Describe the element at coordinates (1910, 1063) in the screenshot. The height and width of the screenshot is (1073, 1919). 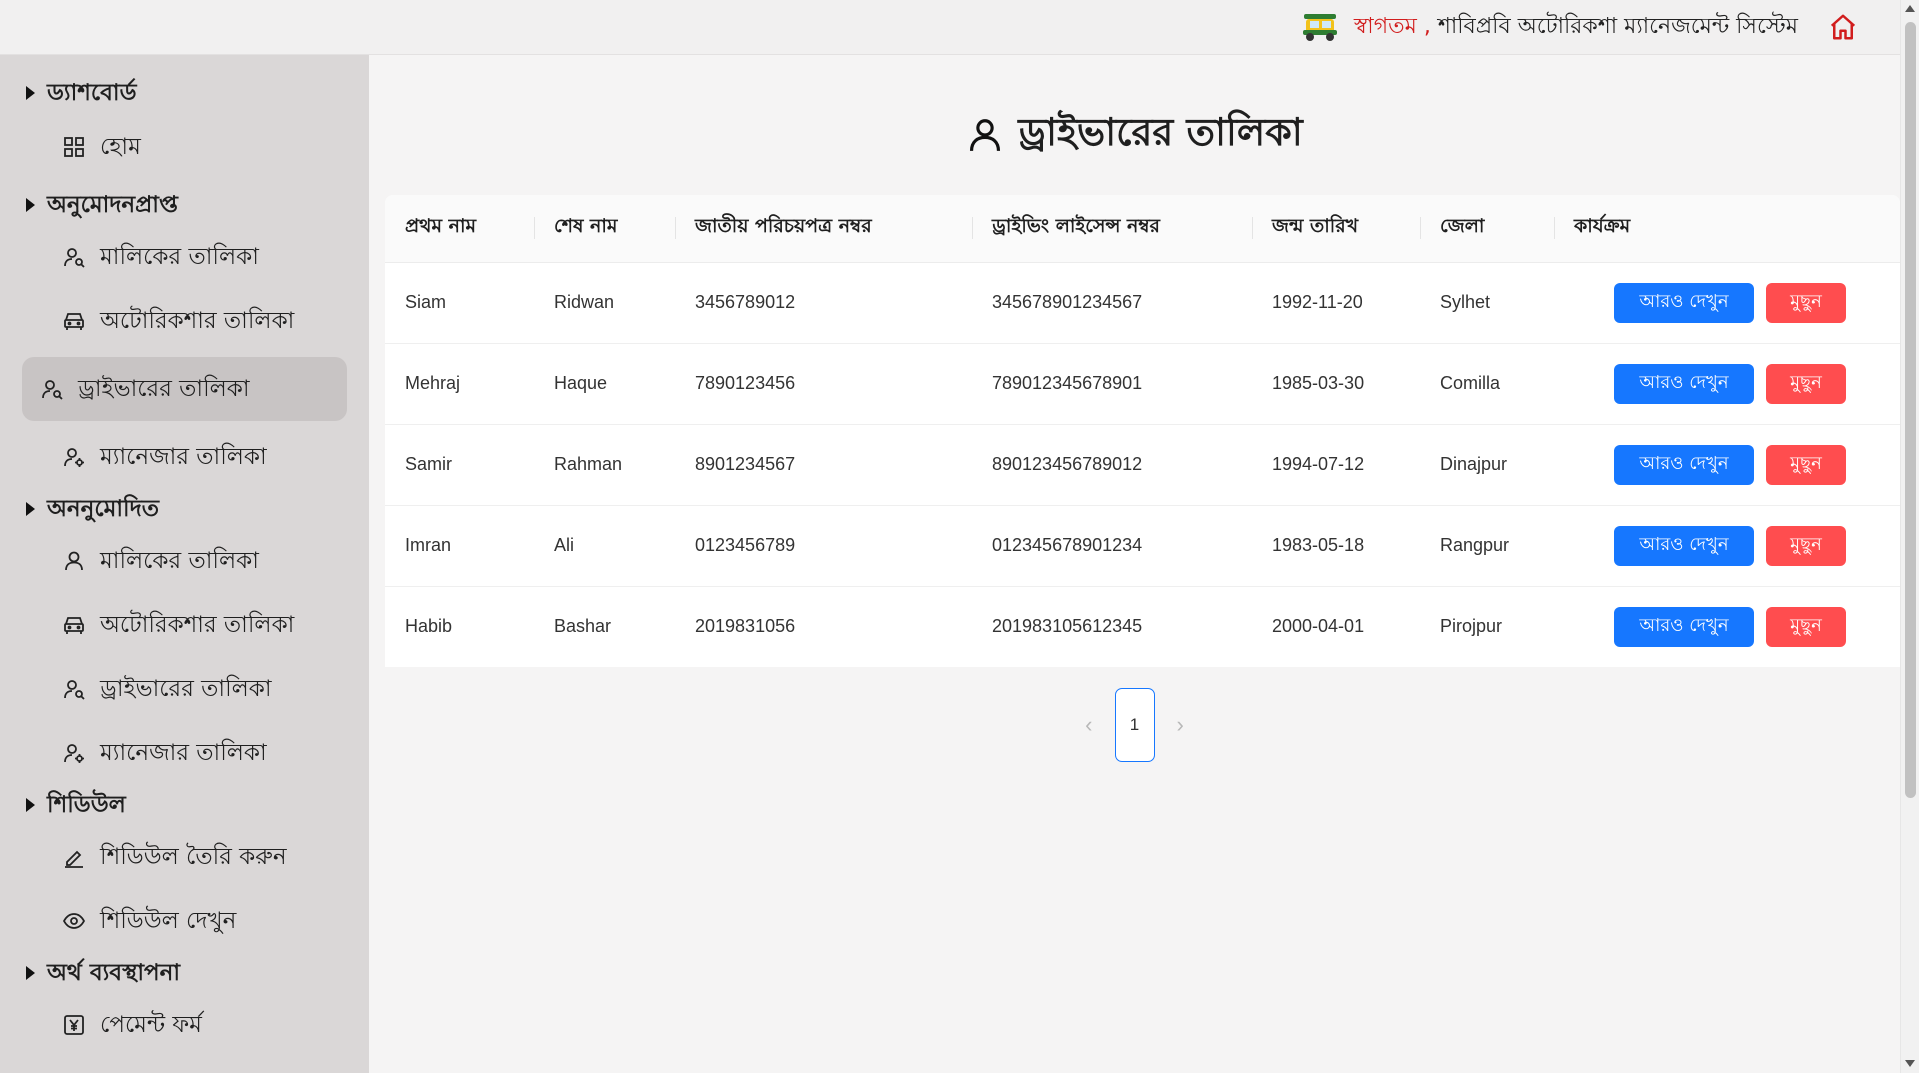
I see `scroll-down-icon` at that location.